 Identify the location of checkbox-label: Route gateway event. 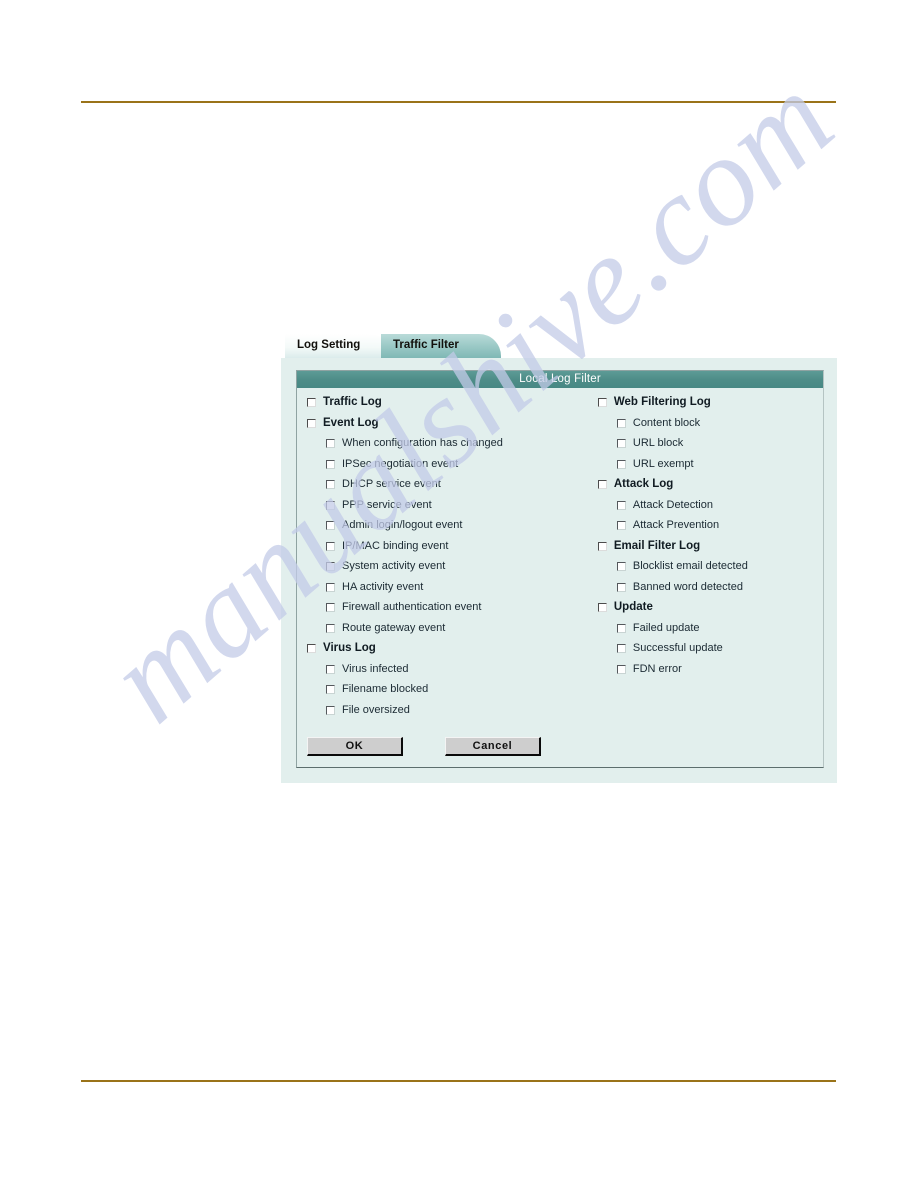
(394, 627).